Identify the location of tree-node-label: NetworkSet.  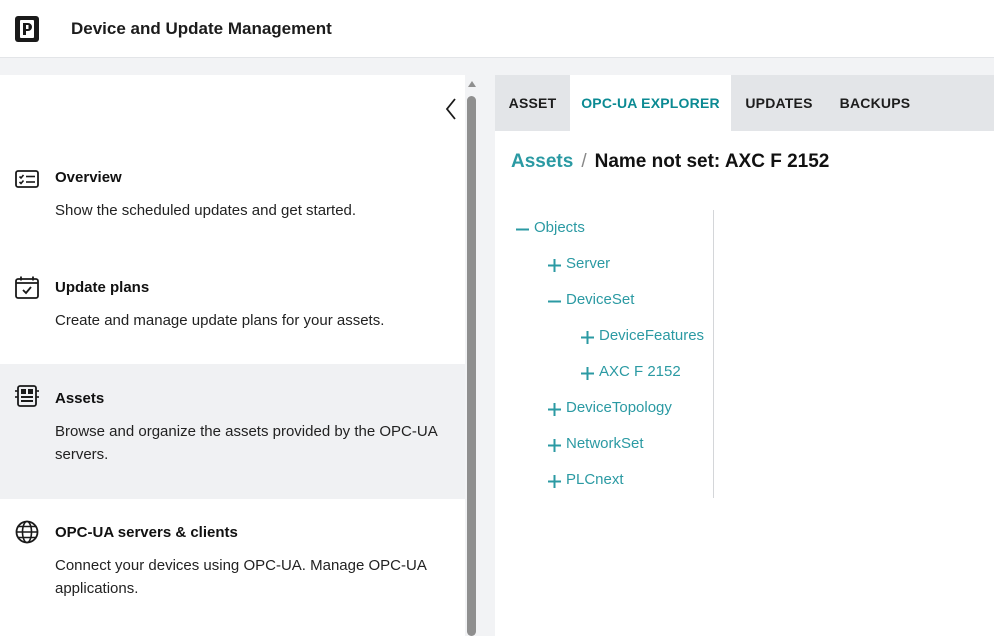
(605, 443).